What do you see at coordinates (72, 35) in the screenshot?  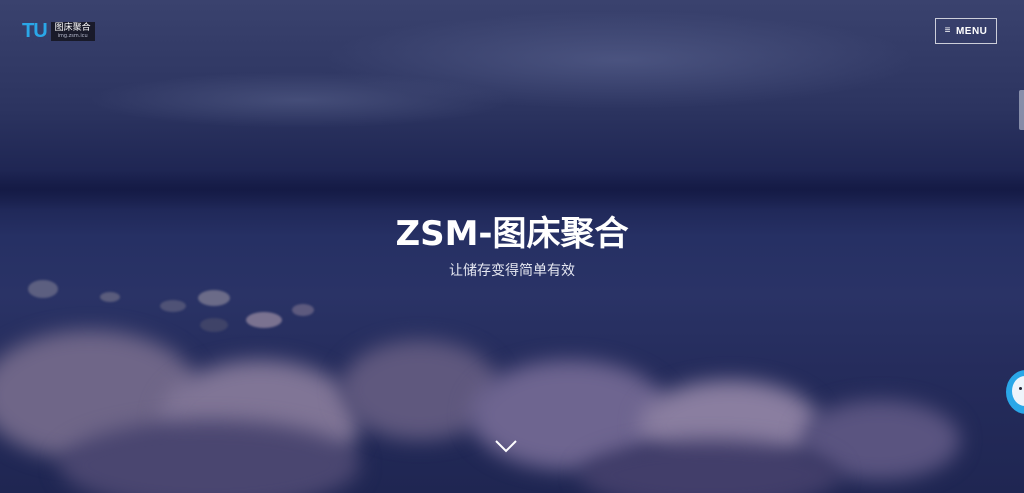 I see `logo-subtext: img.zsm.icu` at bounding box center [72, 35].